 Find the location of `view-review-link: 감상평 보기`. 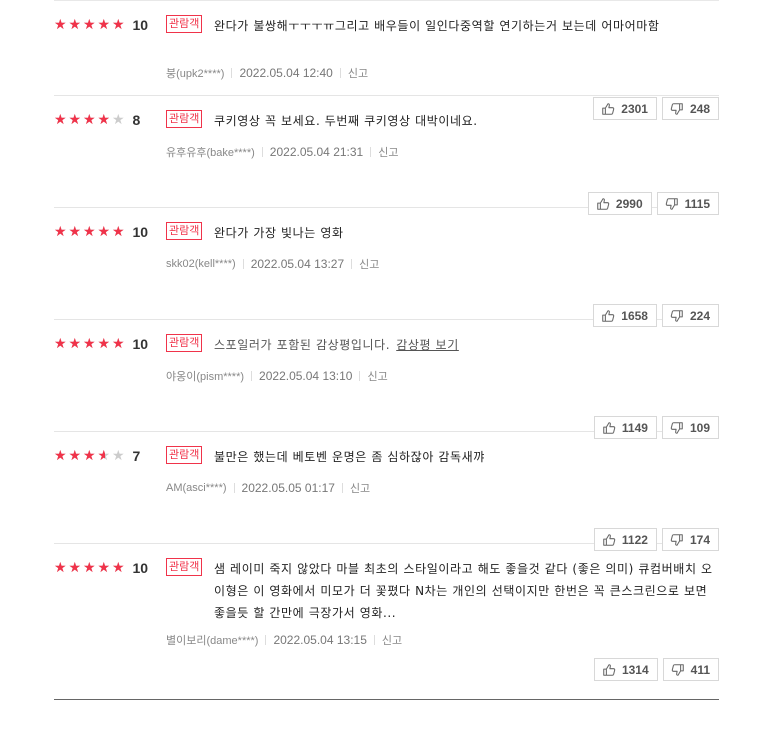

view-review-link: 감상평 보기 is located at coordinates (427, 345).